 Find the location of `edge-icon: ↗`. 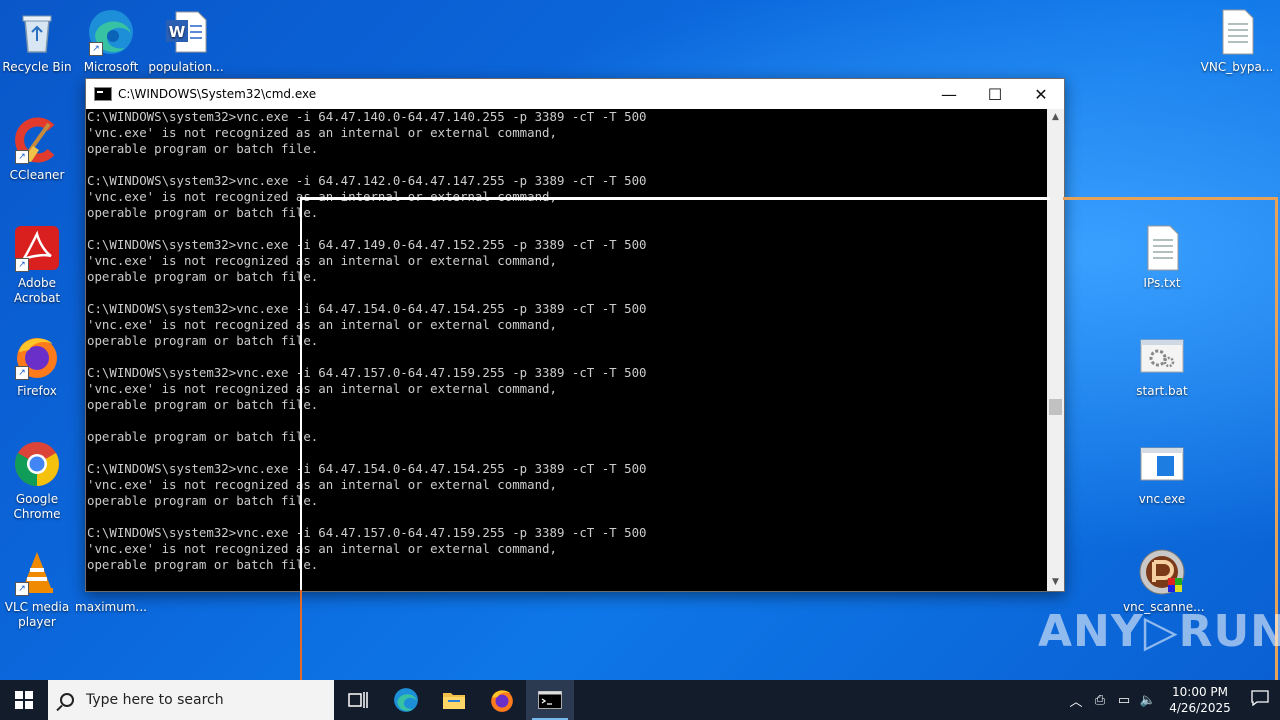

edge-icon: ↗ is located at coordinates (111, 32).